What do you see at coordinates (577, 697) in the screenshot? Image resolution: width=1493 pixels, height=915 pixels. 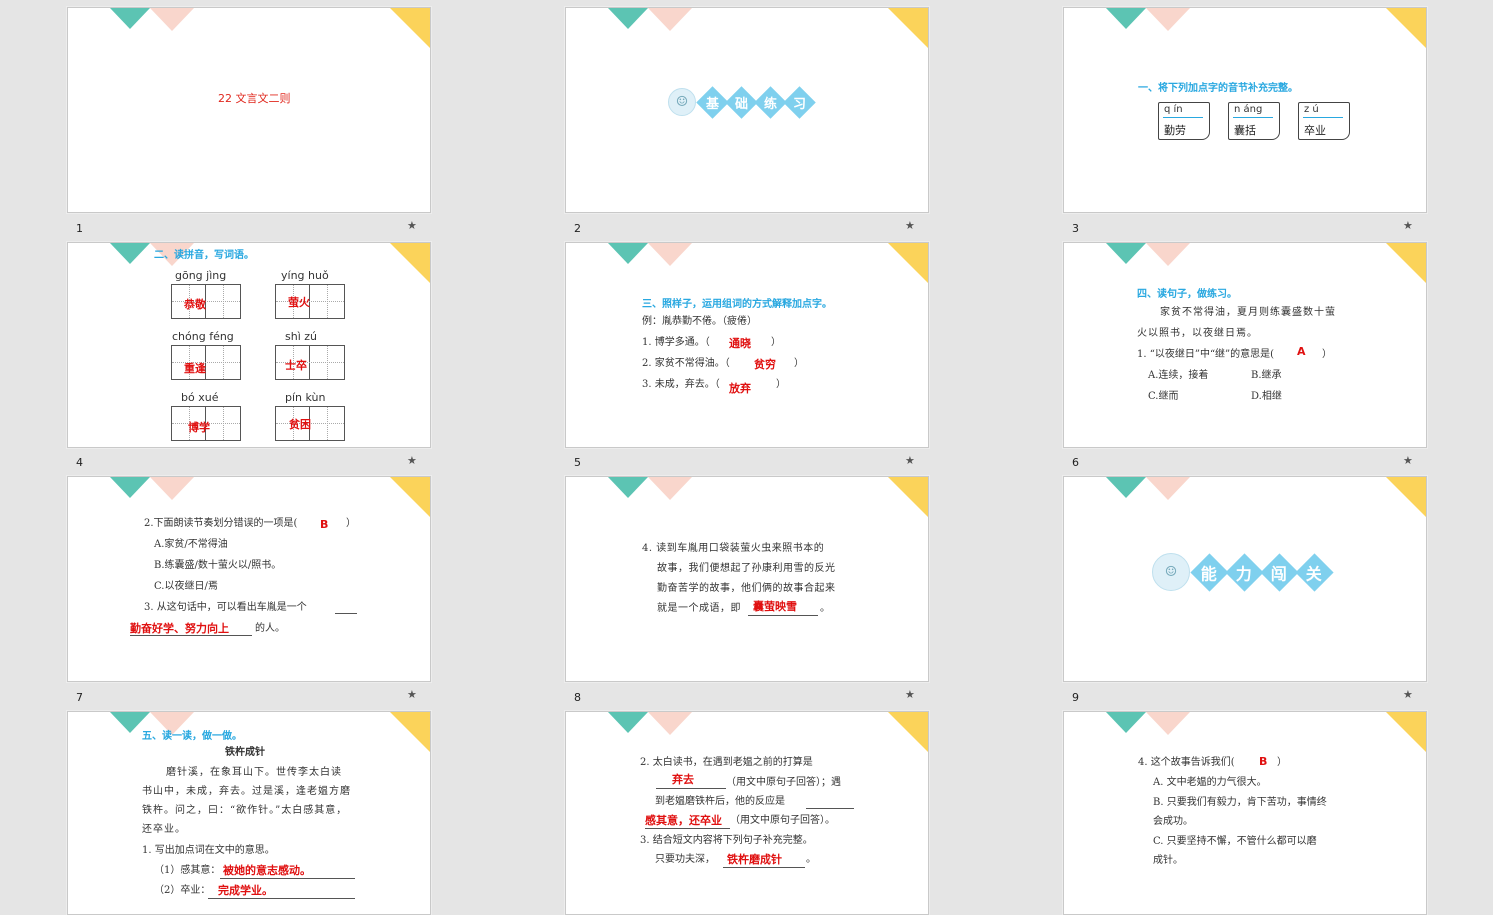 I see `slide-number: 8` at bounding box center [577, 697].